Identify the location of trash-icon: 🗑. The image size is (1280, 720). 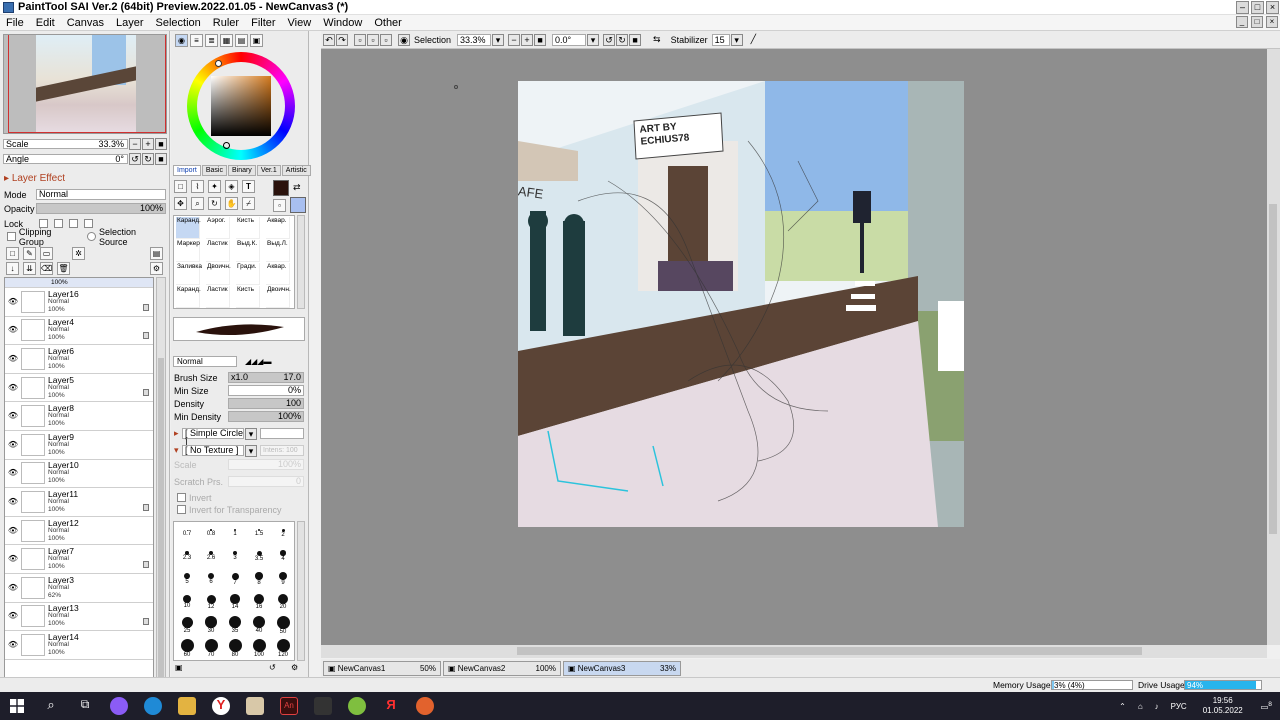
(63, 268).